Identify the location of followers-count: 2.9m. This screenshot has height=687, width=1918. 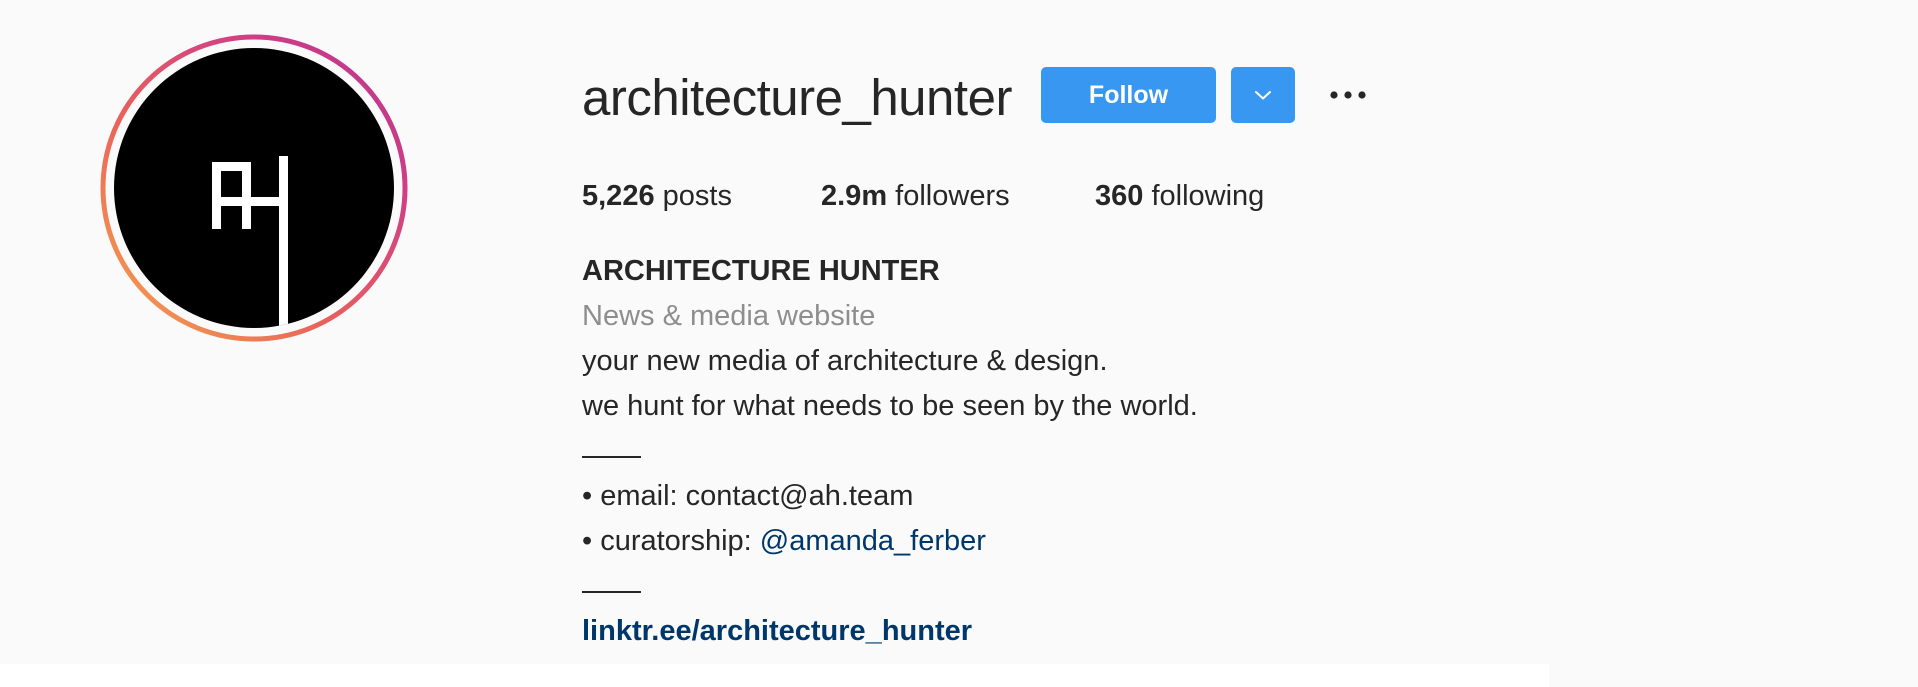
(854, 196).